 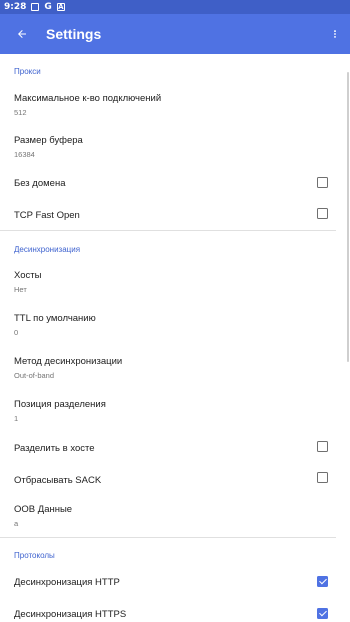 What do you see at coordinates (58, 480) in the screenshot?
I see `pref-label: Отбрасывать SACK` at bounding box center [58, 480].